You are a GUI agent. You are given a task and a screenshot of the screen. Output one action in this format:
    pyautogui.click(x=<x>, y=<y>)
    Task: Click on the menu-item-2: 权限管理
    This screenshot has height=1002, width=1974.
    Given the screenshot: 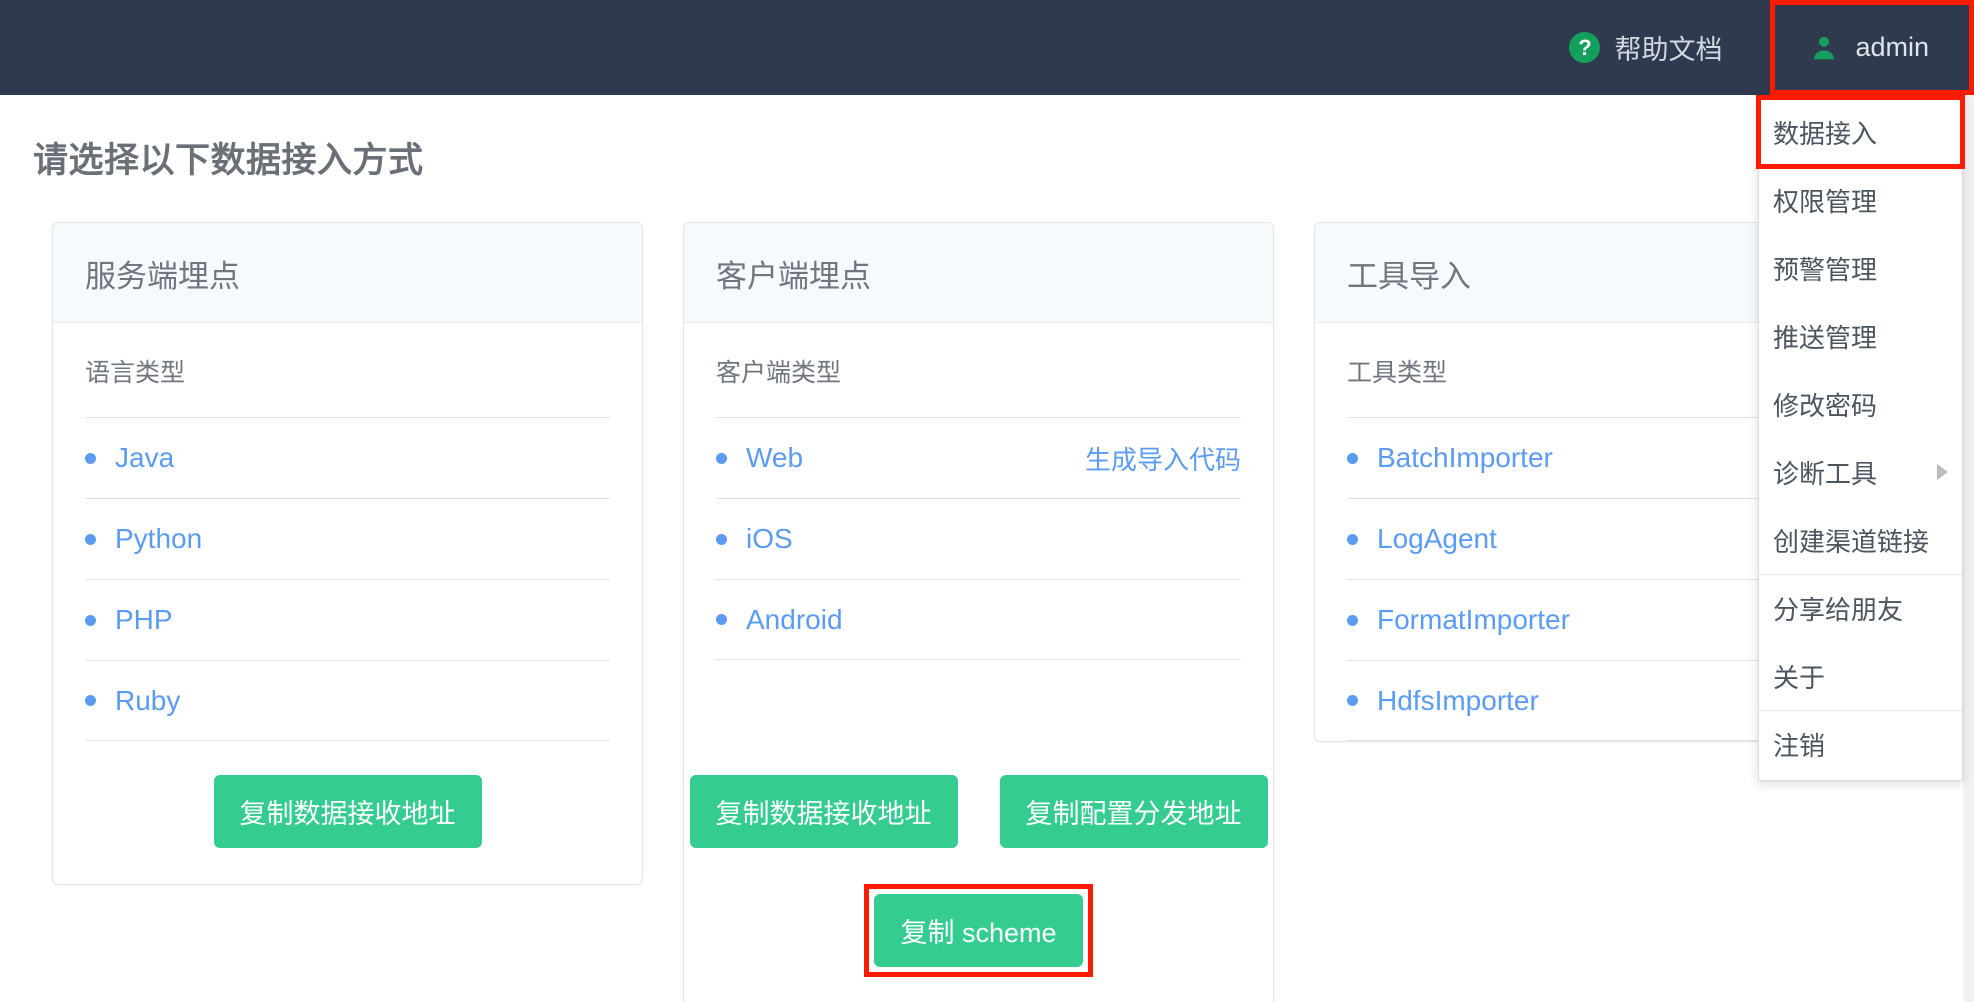 What is the action you would take?
    pyautogui.click(x=1860, y=200)
    